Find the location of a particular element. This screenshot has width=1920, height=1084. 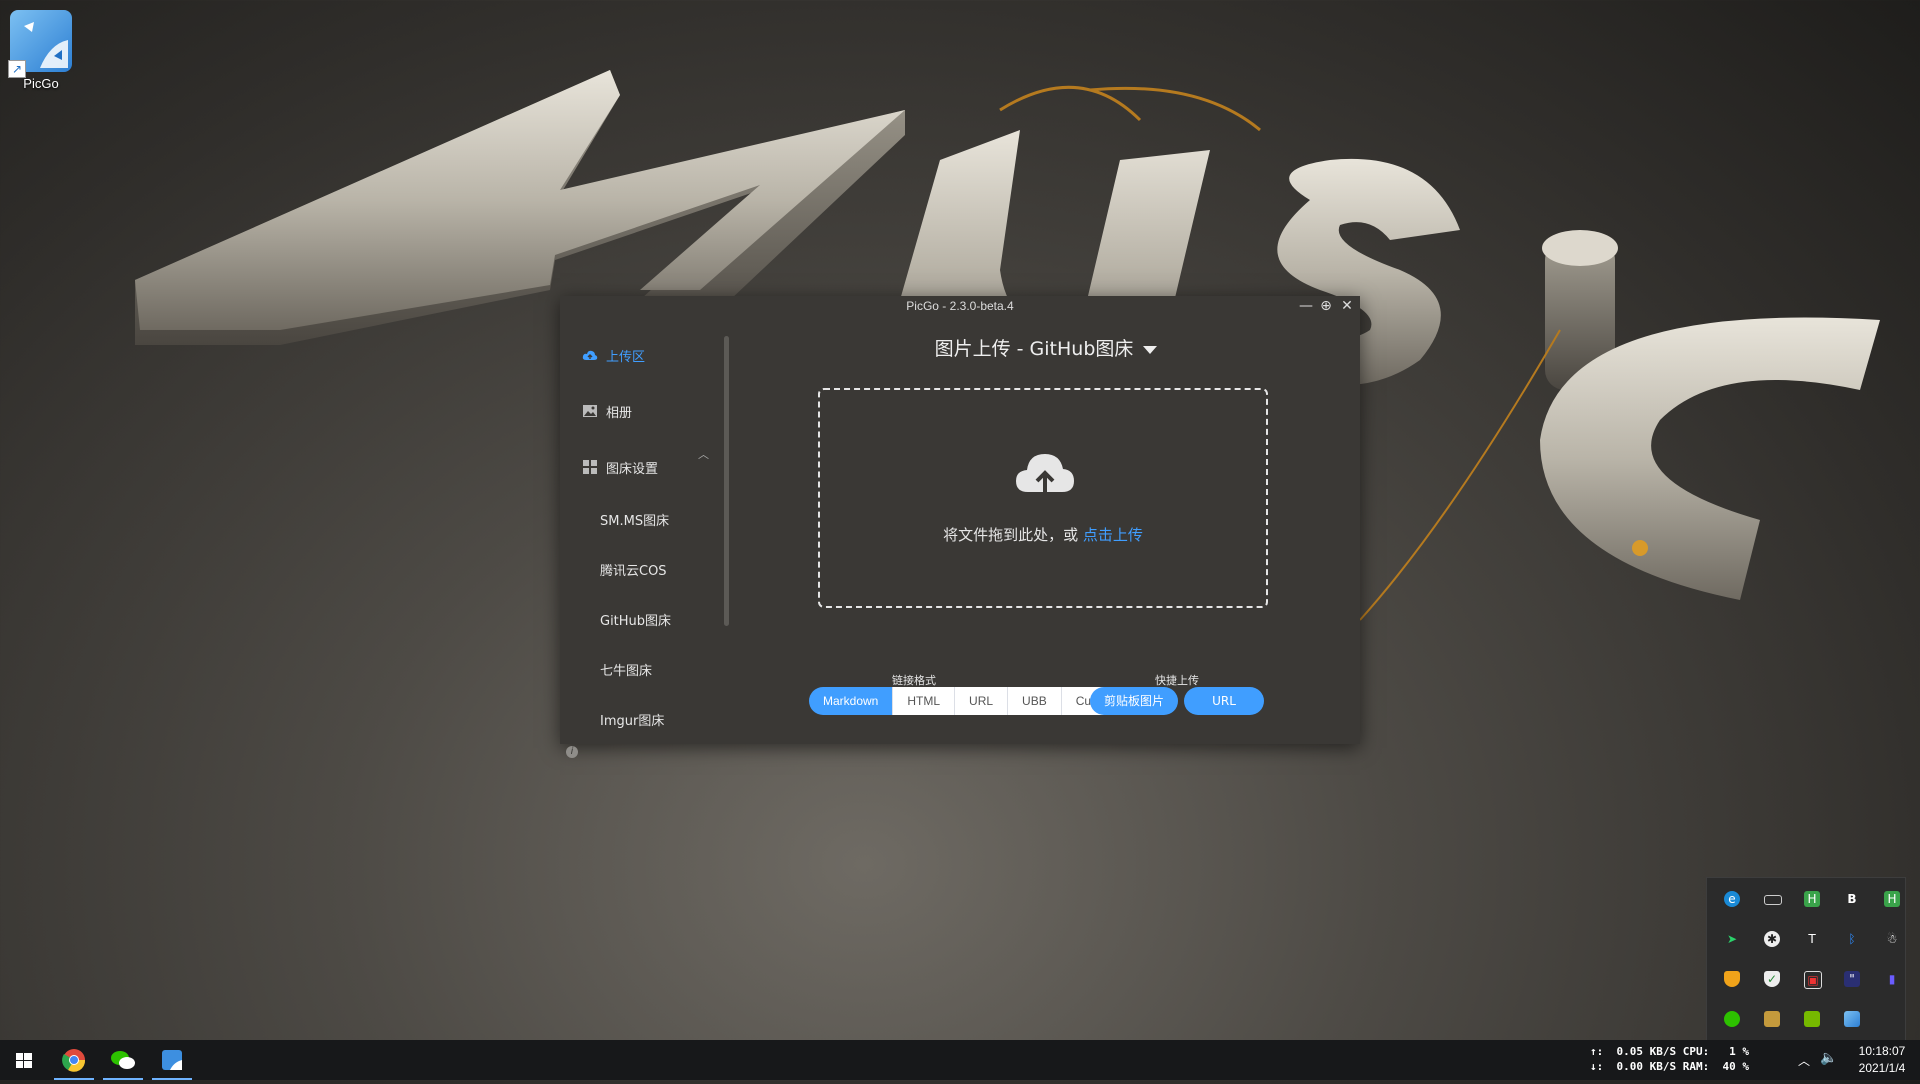

sidebar-item-upload: 上传区 is located at coordinates (613, 355).